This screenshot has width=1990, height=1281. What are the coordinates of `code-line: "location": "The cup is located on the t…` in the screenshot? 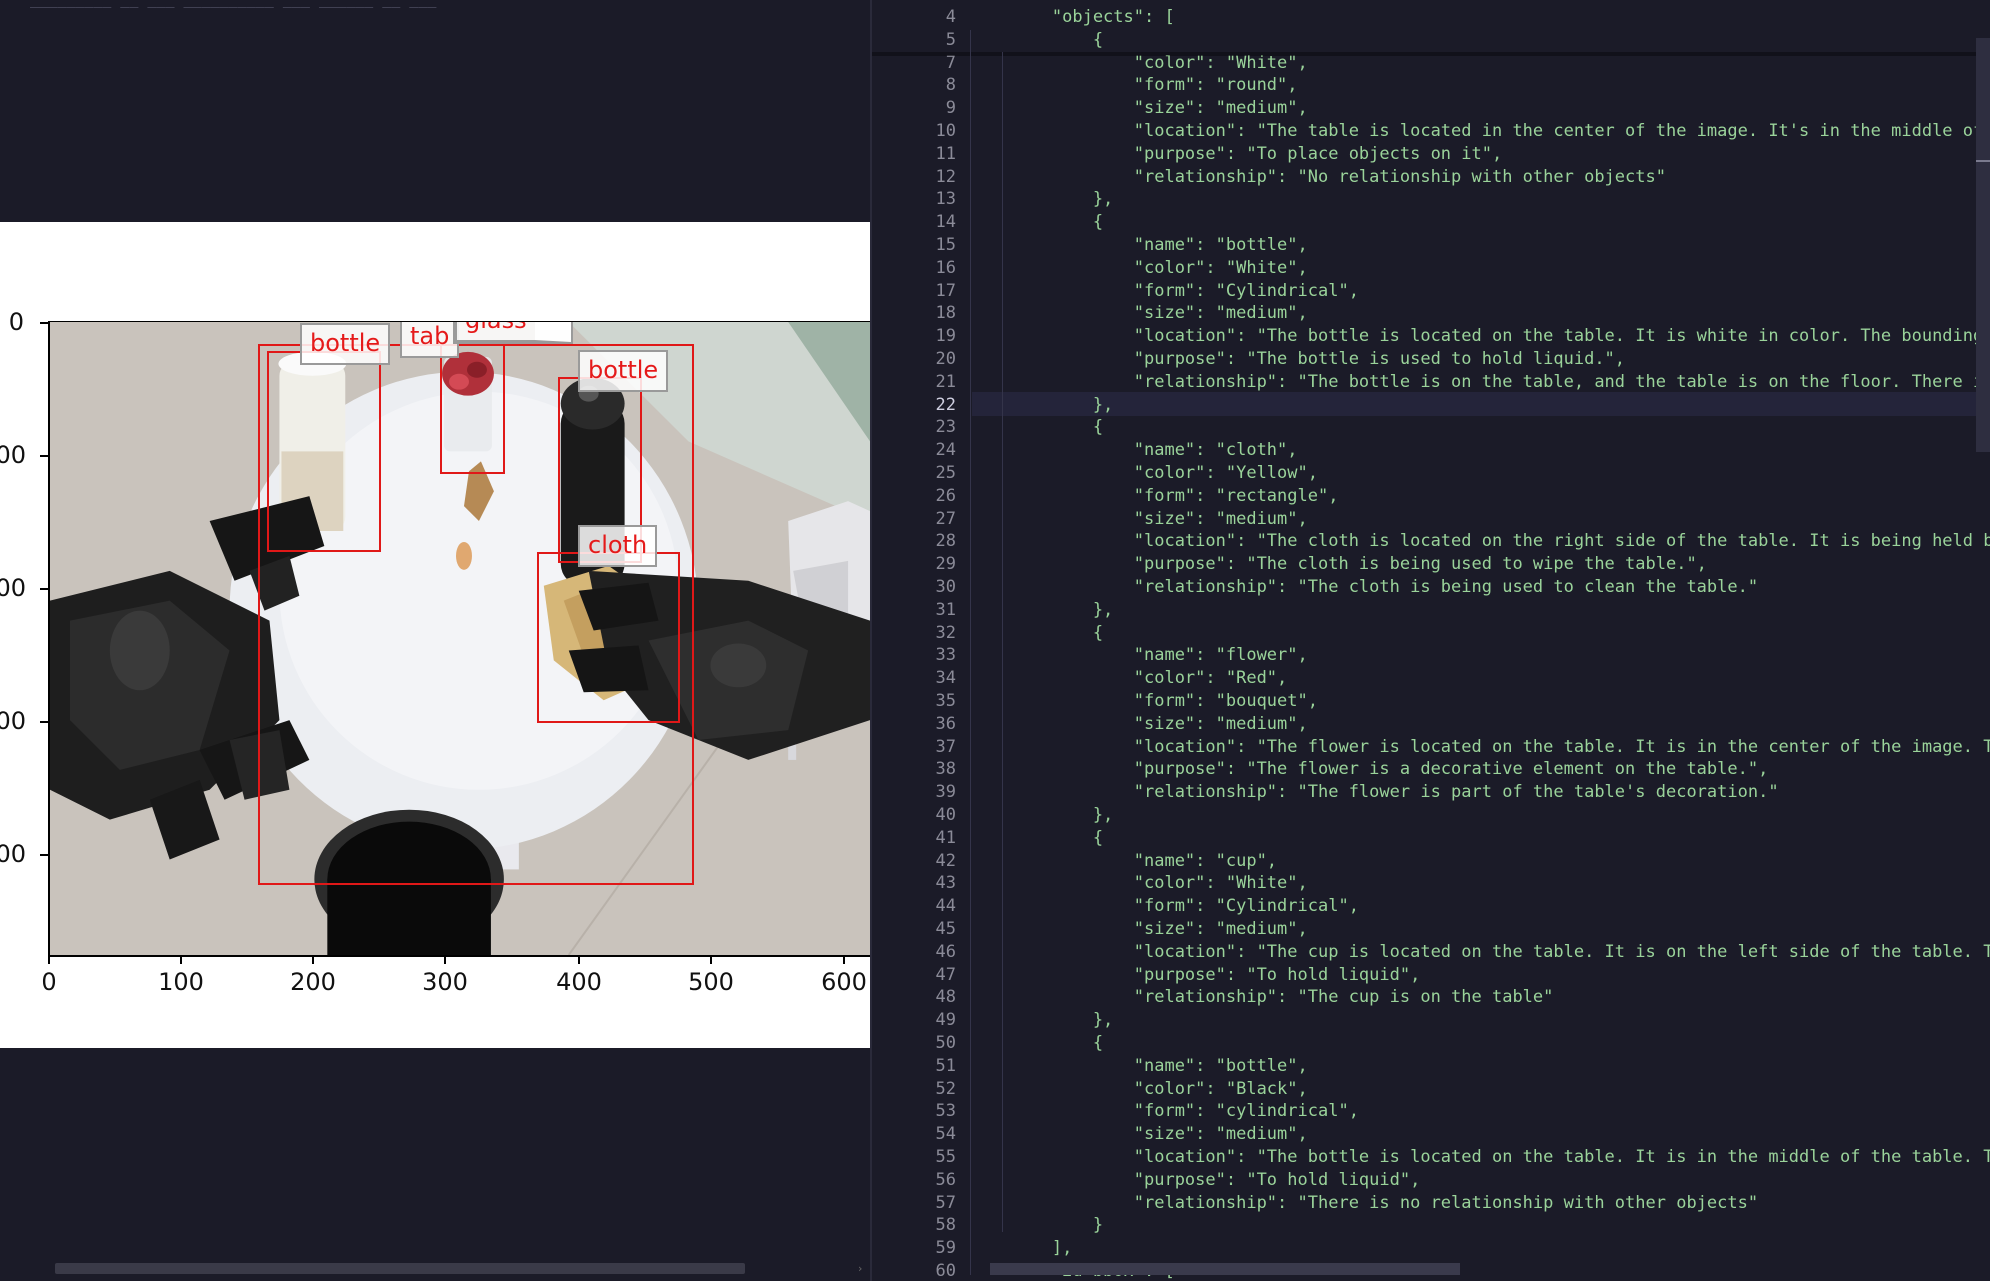 It's located at (1480, 952).